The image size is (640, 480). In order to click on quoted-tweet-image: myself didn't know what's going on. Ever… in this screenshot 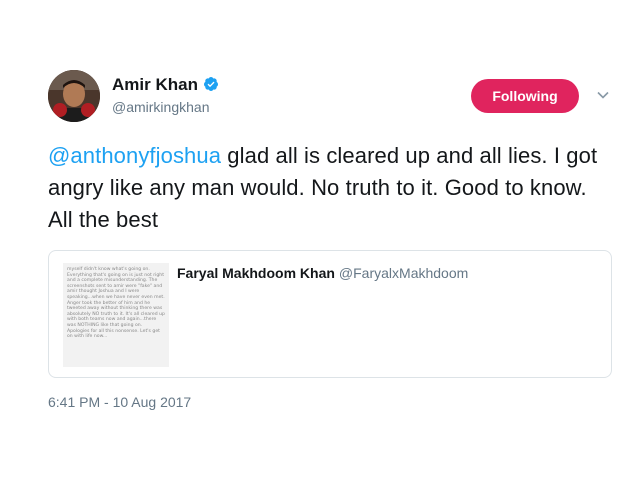, I will do `click(116, 315)`.